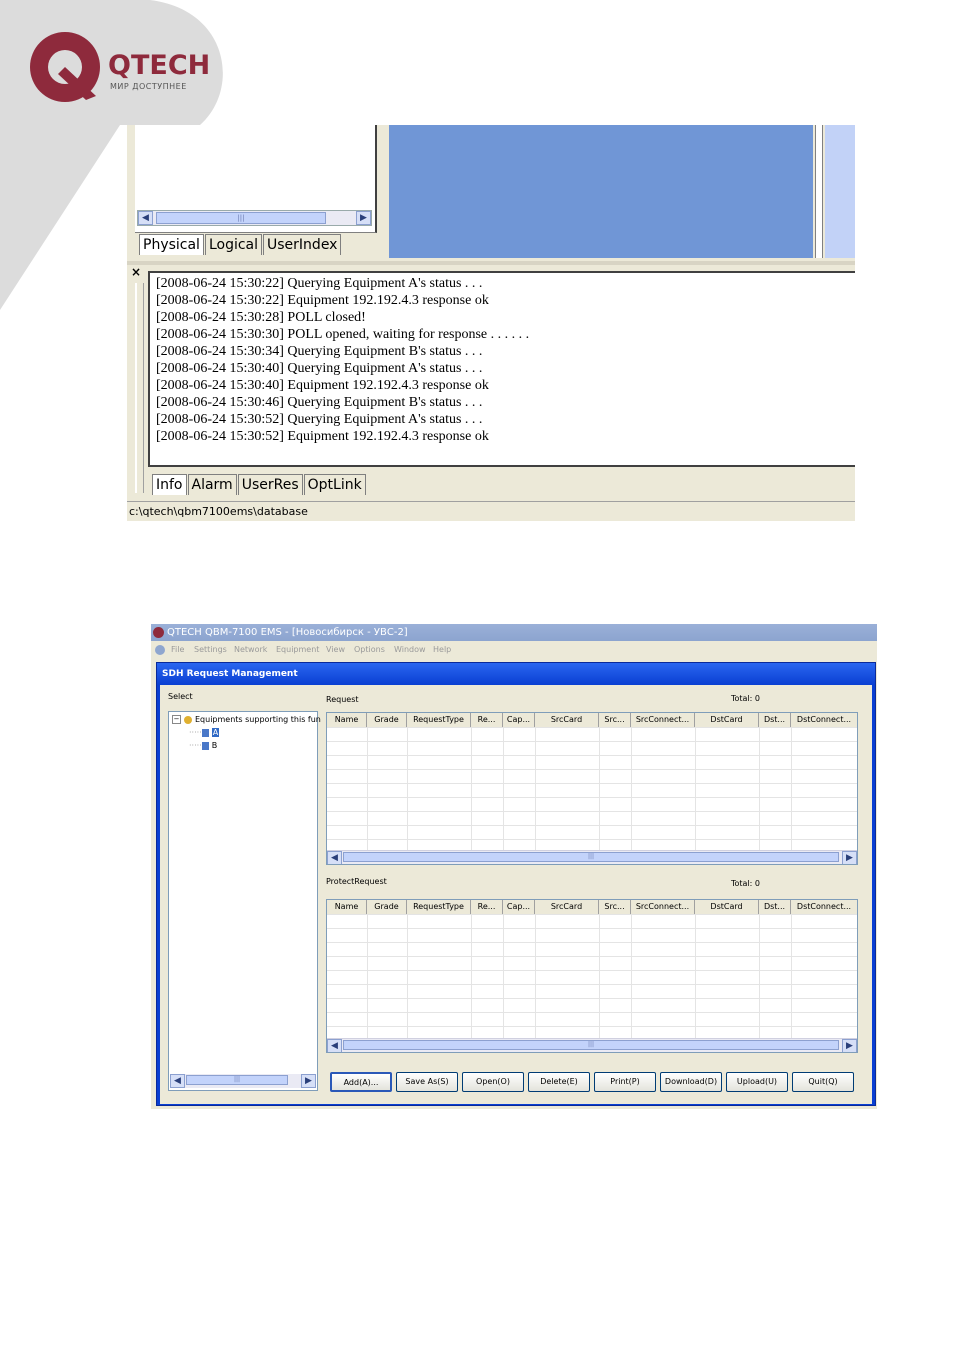 Image resolution: width=954 pixels, height=1350 pixels. I want to click on menu-network: Network, so click(250, 650).